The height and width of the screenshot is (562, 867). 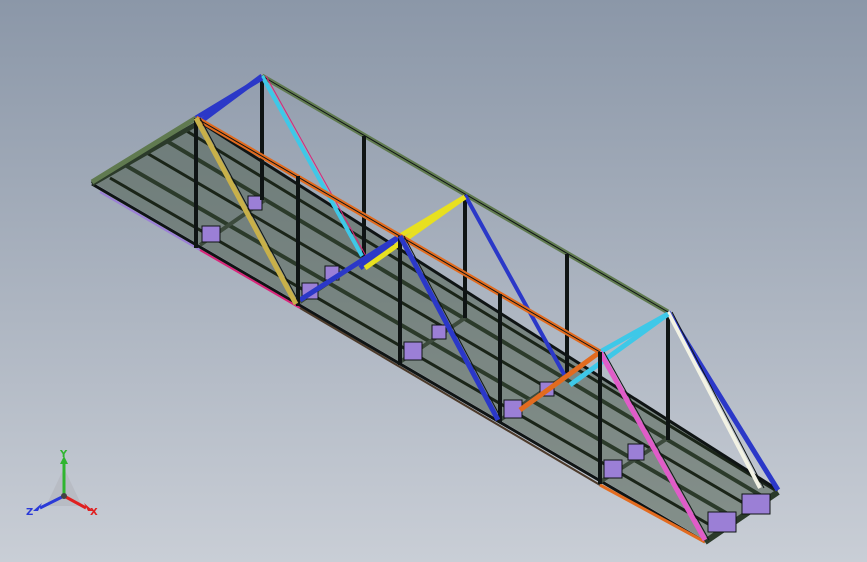 I want to click on top-lateral, so click(x=619, y=349).